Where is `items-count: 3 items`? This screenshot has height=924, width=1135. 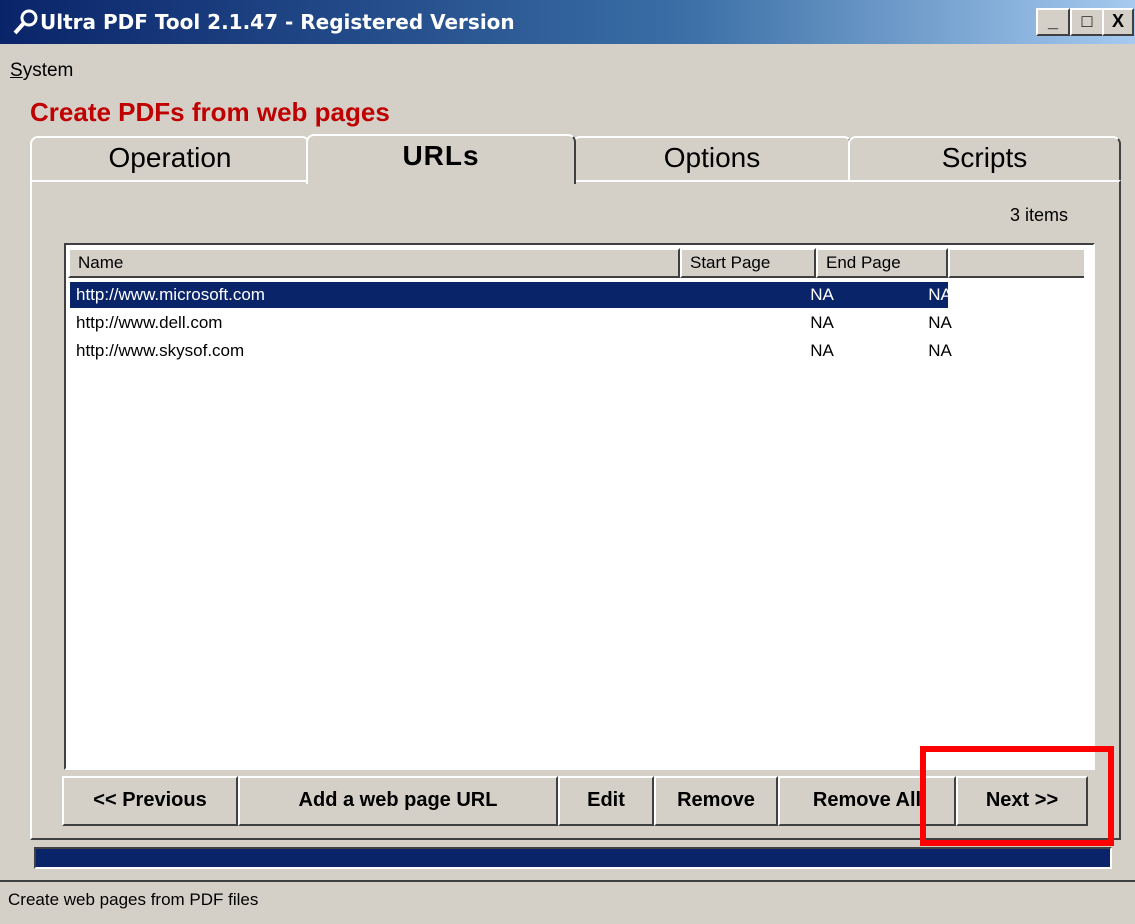 items-count: 3 items is located at coordinates (1039, 215).